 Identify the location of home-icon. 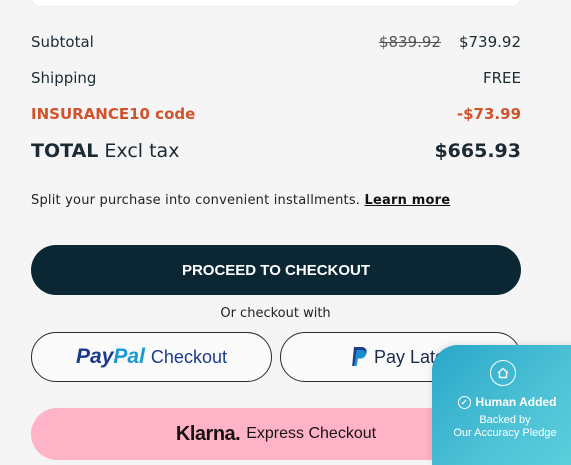
(503, 373).